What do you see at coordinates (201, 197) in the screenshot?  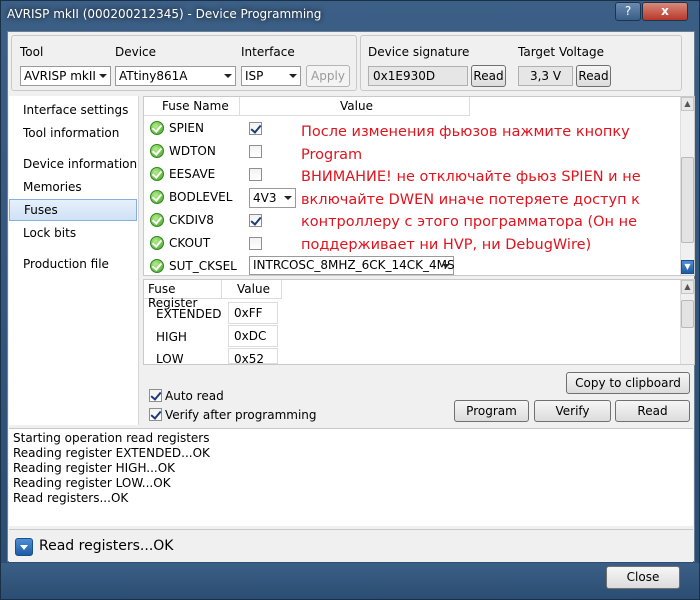 I see `fuse-name: BODLEVEL` at bounding box center [201, 197].